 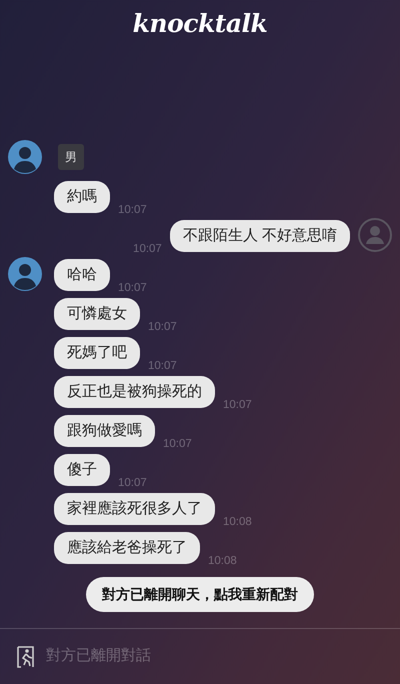 I want to click on message-bubble: 家裡應該死很多人了, so click(x=134, y=509).